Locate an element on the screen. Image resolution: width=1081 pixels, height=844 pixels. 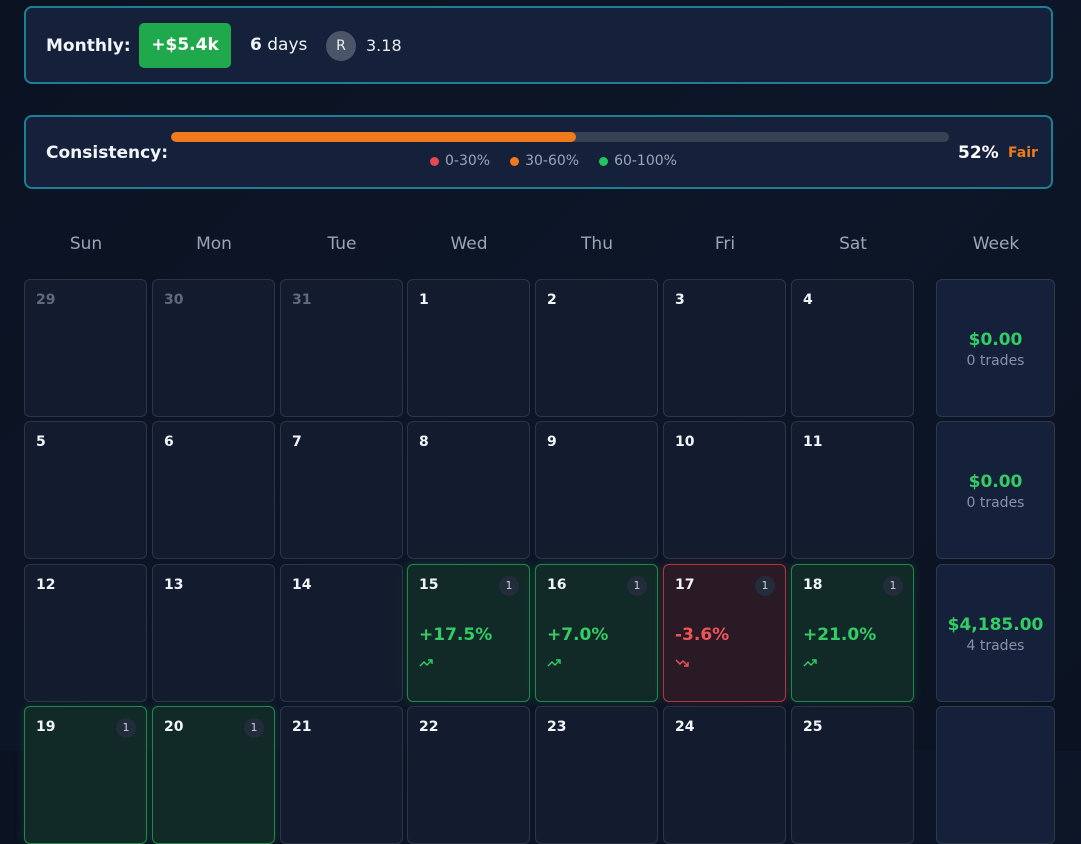
legend-item: 60-100% is located at coordinates (638, 161).